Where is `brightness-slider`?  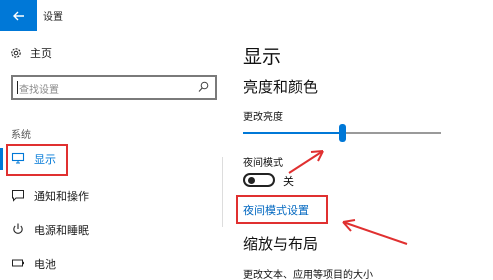
brightness-slider is located at coordinates (342, 133).